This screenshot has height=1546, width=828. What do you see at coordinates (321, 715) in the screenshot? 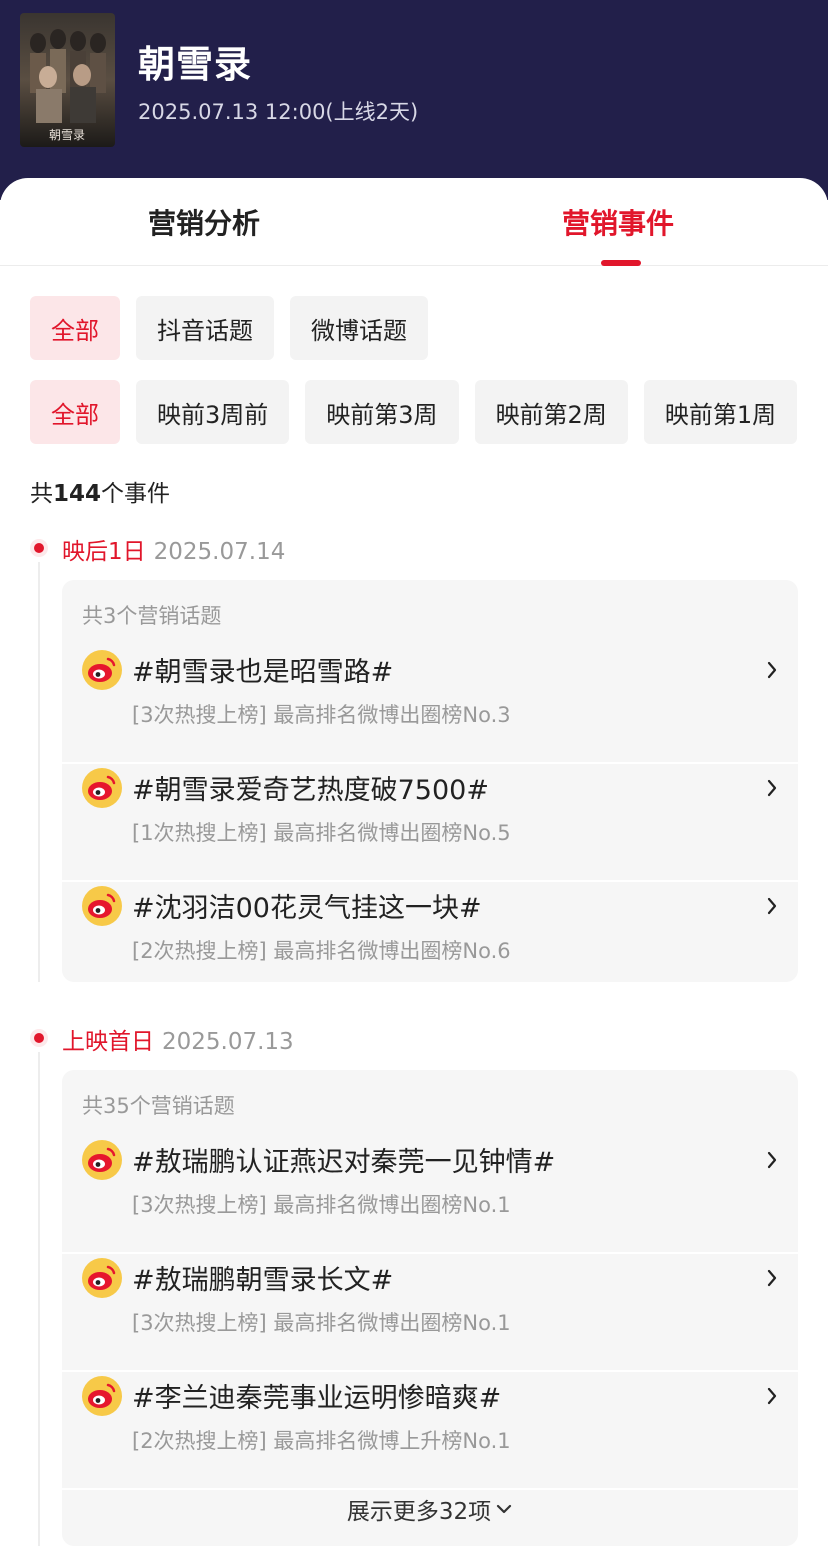
I see `topic-detail: [3次热搜上榜] 最高排名微博出圈榜No.3` at bounding box center [321, 715].